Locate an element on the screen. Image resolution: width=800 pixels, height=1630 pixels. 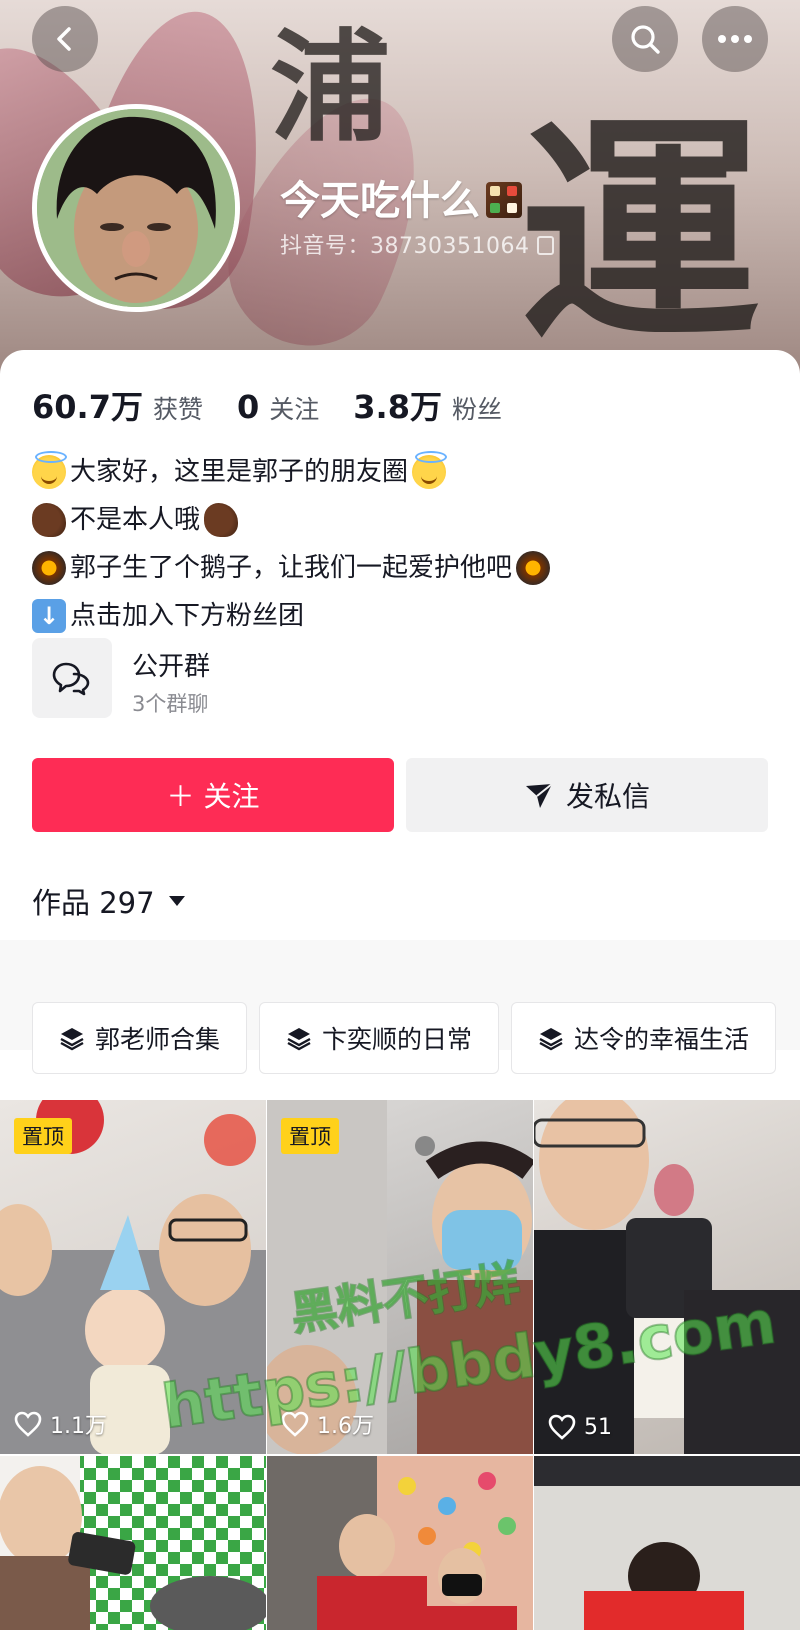
works-dropdown: 作品 297 is located at coordinates (108, 901).